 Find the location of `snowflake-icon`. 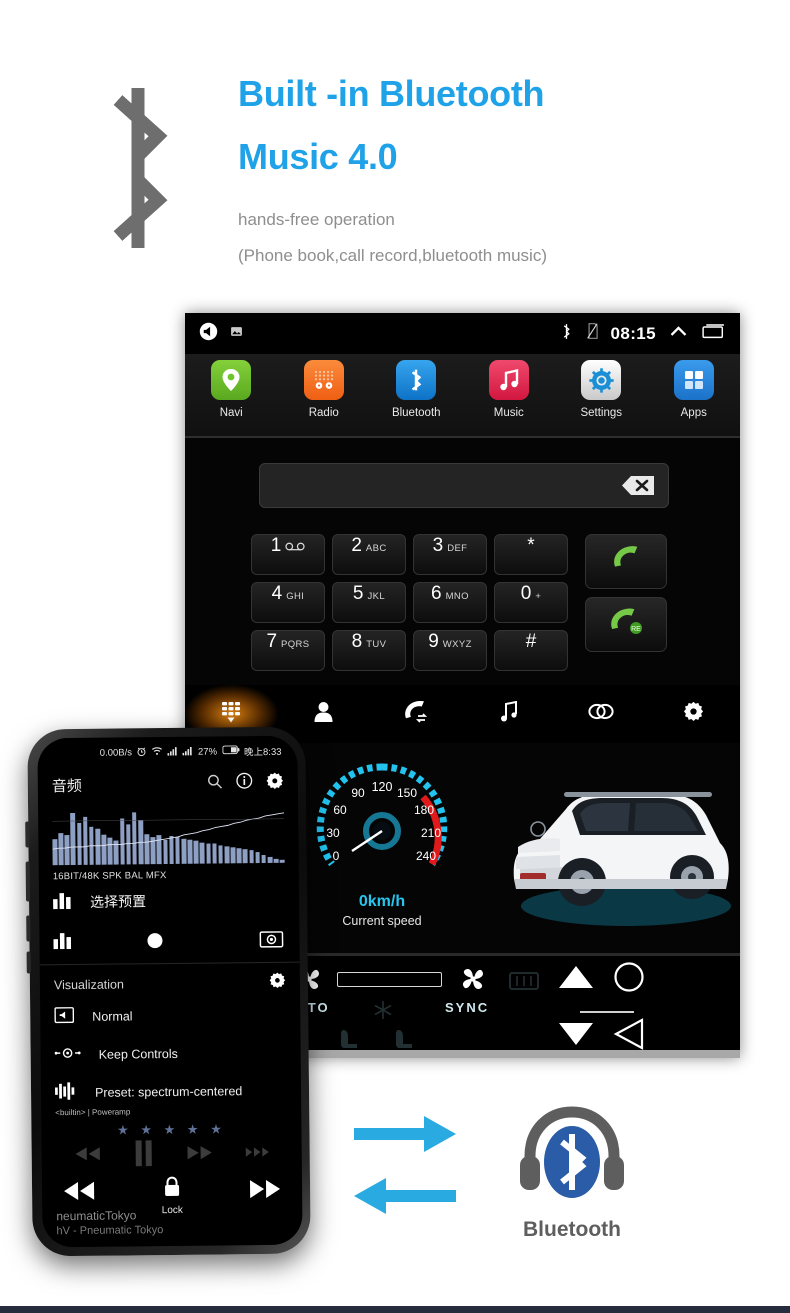

snowflake-icon is located at coordinates (383, 1012).